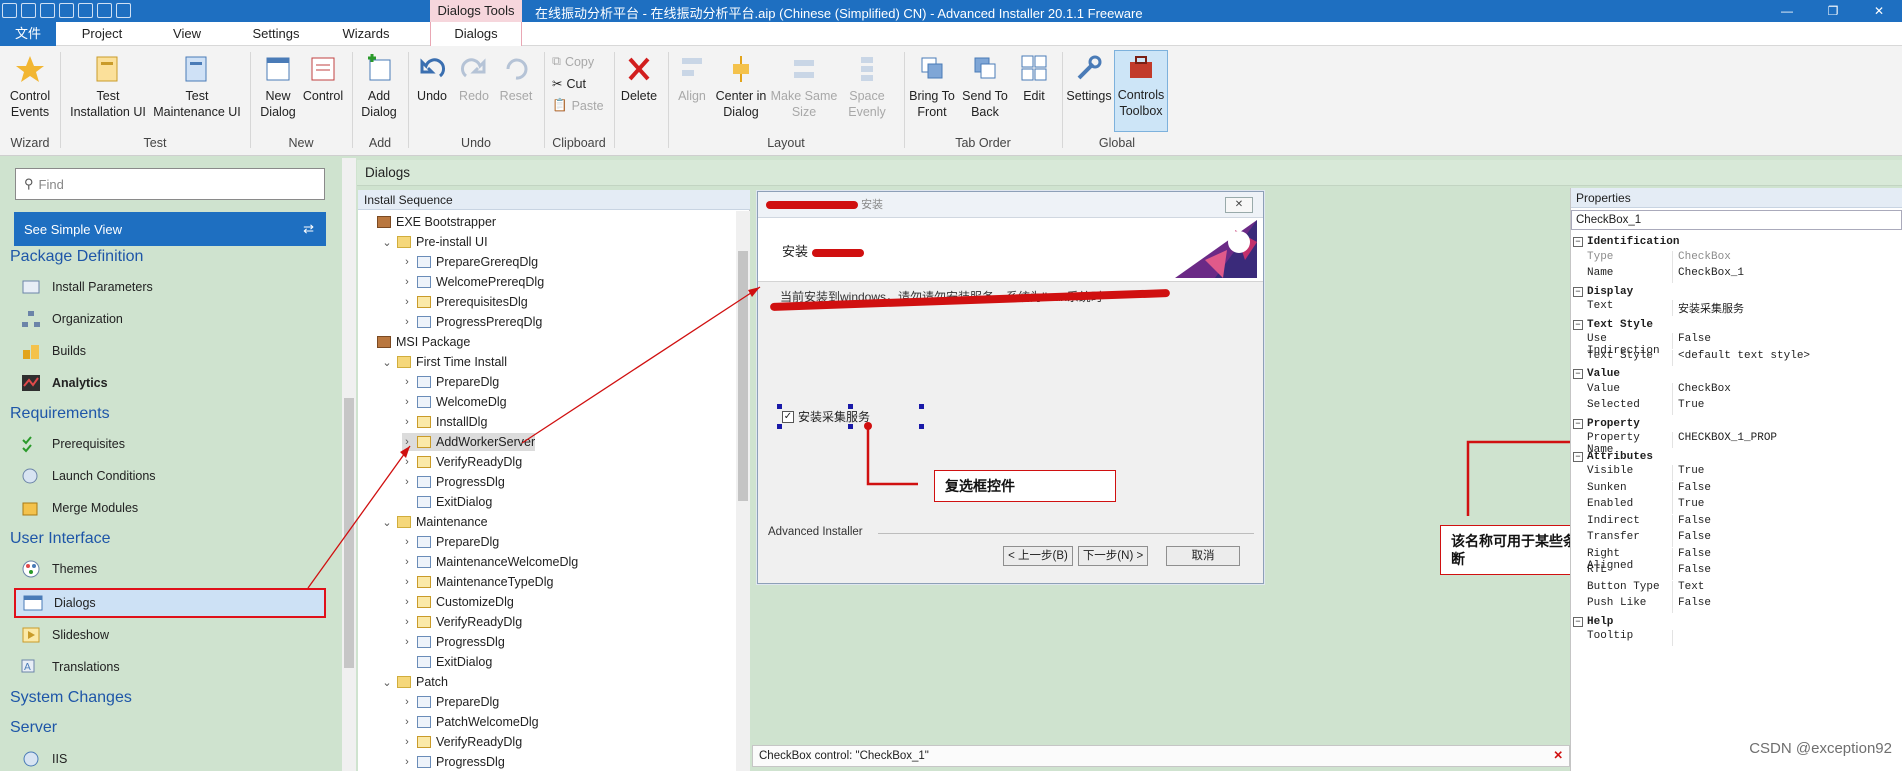  Describe the element at coordinates (187, 34) in the screenshot. I see `tab-view: View` at that location.